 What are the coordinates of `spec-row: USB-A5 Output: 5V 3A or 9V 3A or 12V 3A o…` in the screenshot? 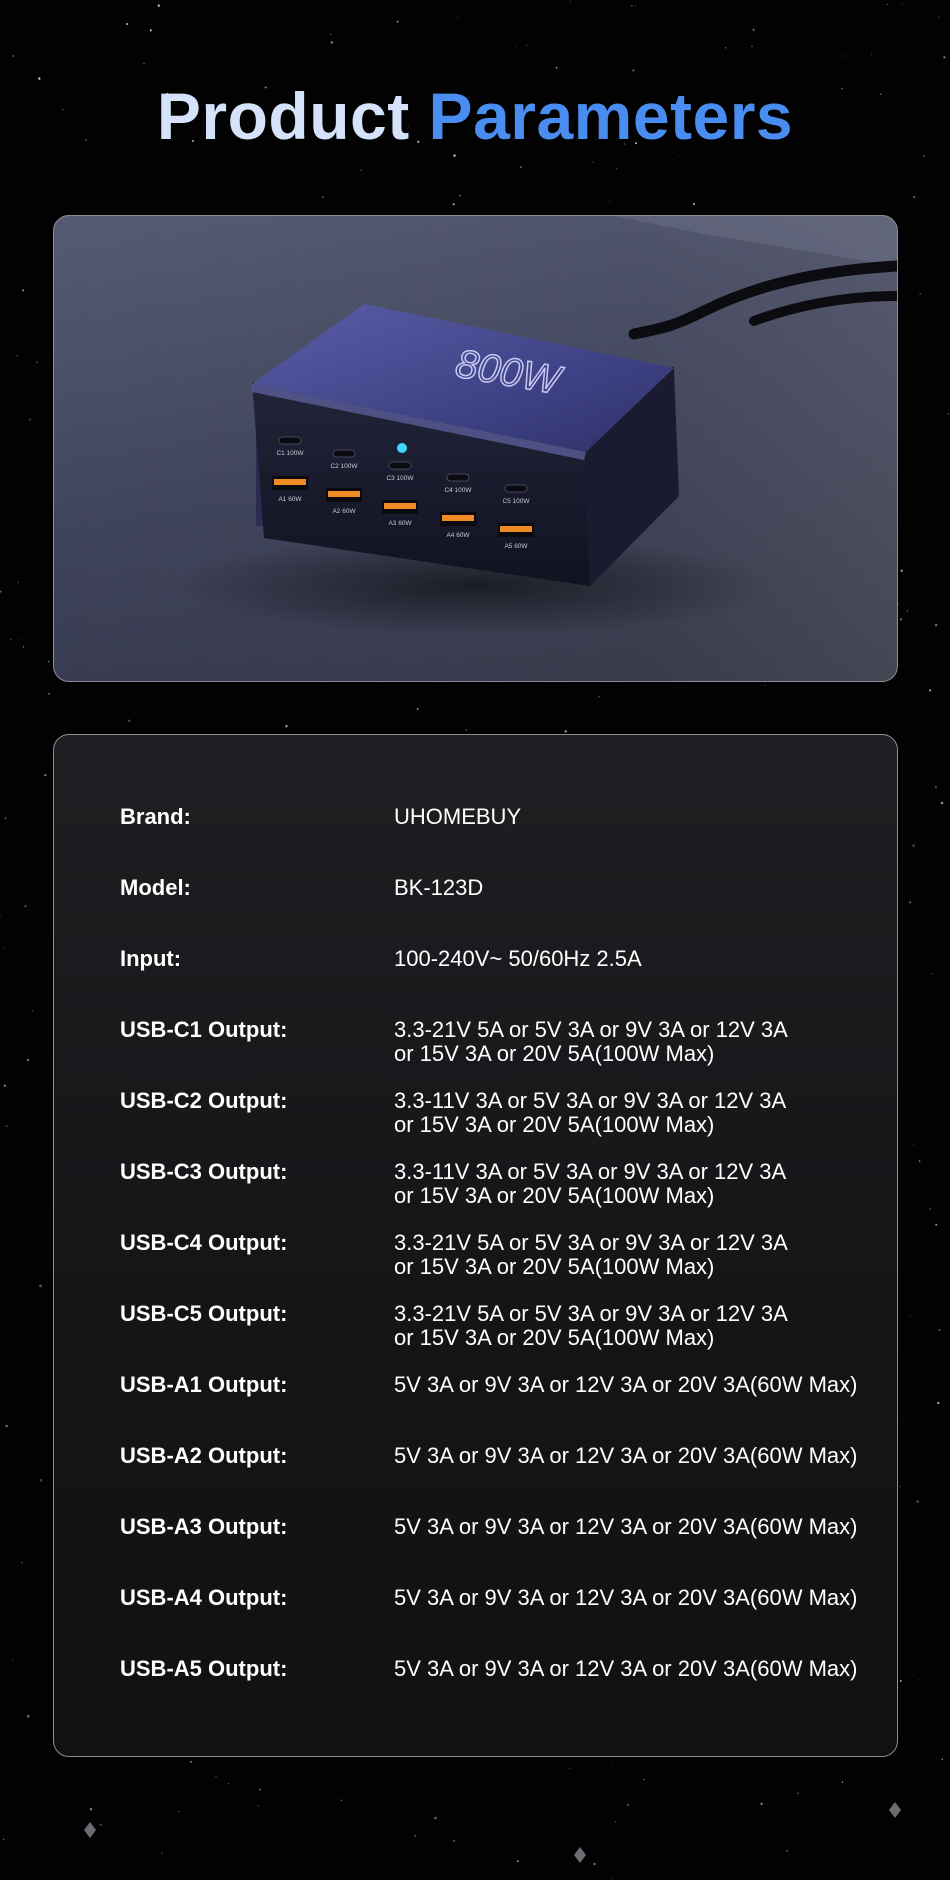 It's located at (500, 1669).